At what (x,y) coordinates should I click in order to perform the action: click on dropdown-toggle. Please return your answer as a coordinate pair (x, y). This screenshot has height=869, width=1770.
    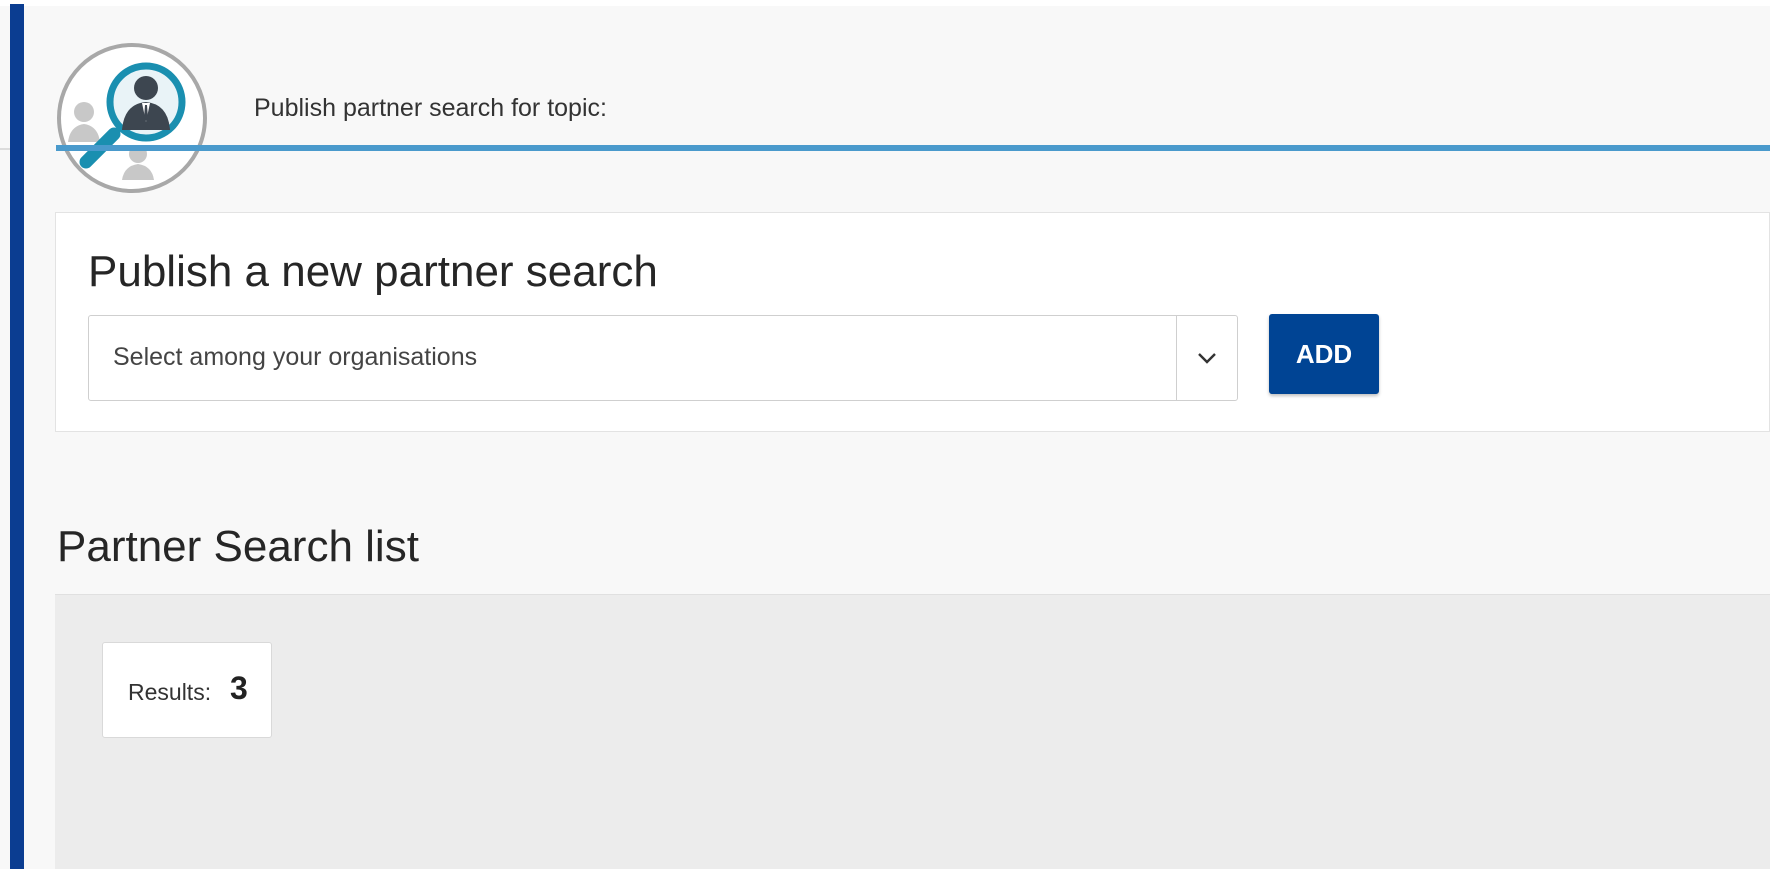
    Looking at the image, I should click on (1207, 358).